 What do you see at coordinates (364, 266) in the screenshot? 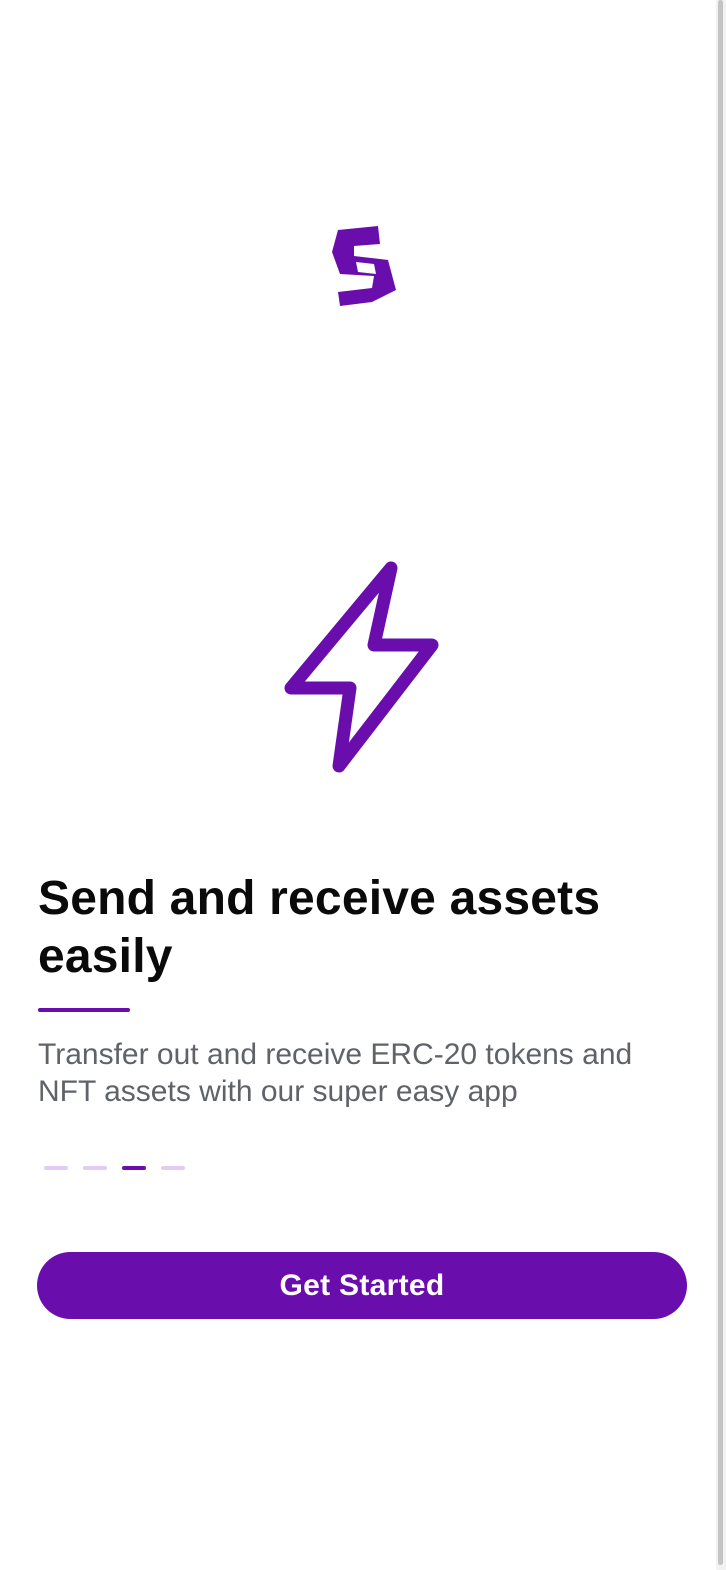
I see `s-logo-icon` at bounding box center [364, 266].